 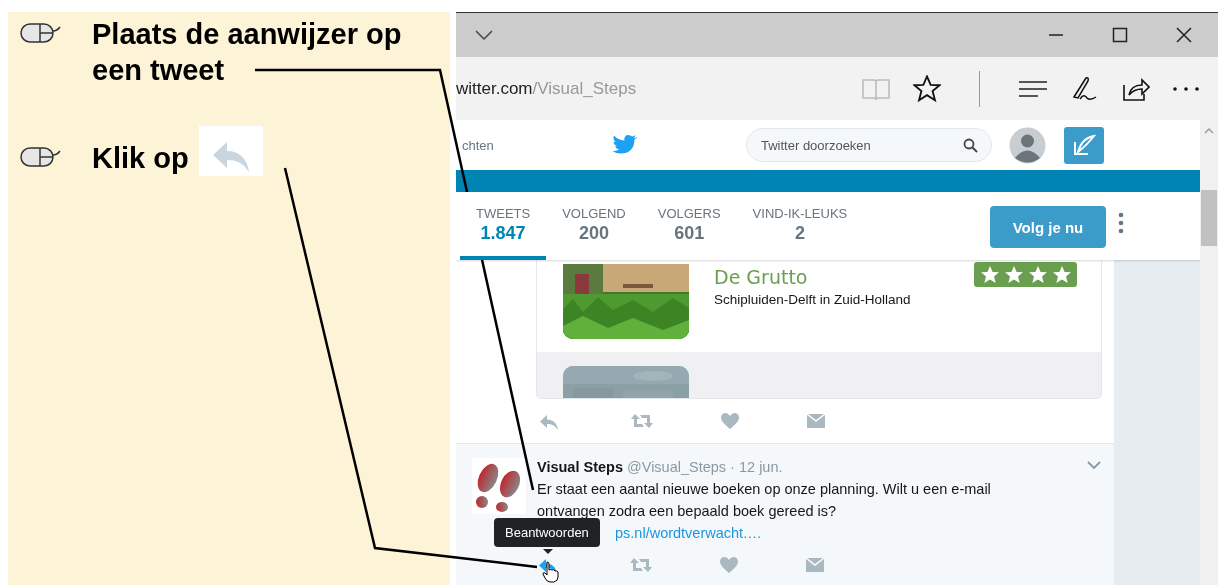 What do you see at coordinates (705, 467) in the screenshot?
I see `tweet-meta: @Visual_Steps · 12 jun.` at bounding box center [705, 467].